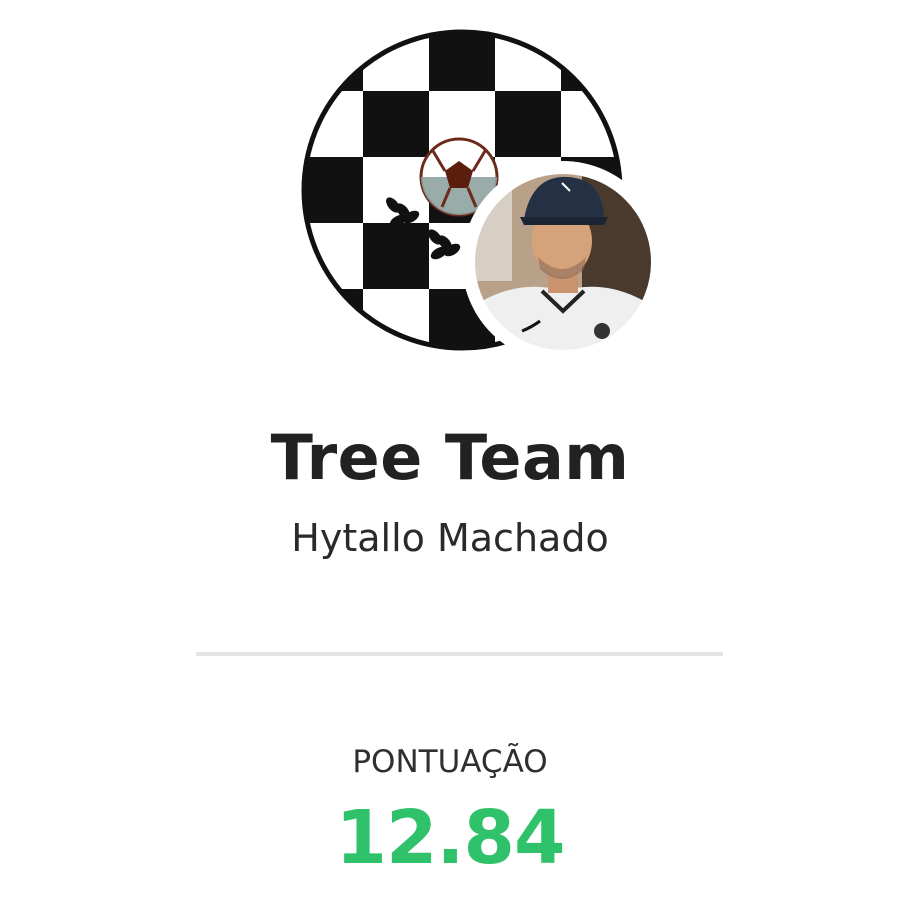  Describe the element at coordinates (450, 457) in the screenshot. I see `team-name: Tree Team` at that location.